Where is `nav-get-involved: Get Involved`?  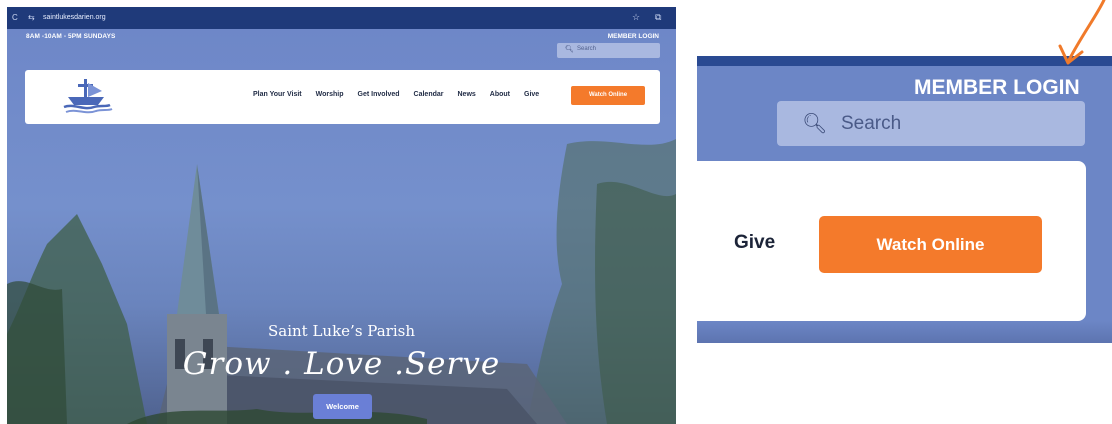
nav-get-involved: Get Involved is located at coordinates (379, 94).